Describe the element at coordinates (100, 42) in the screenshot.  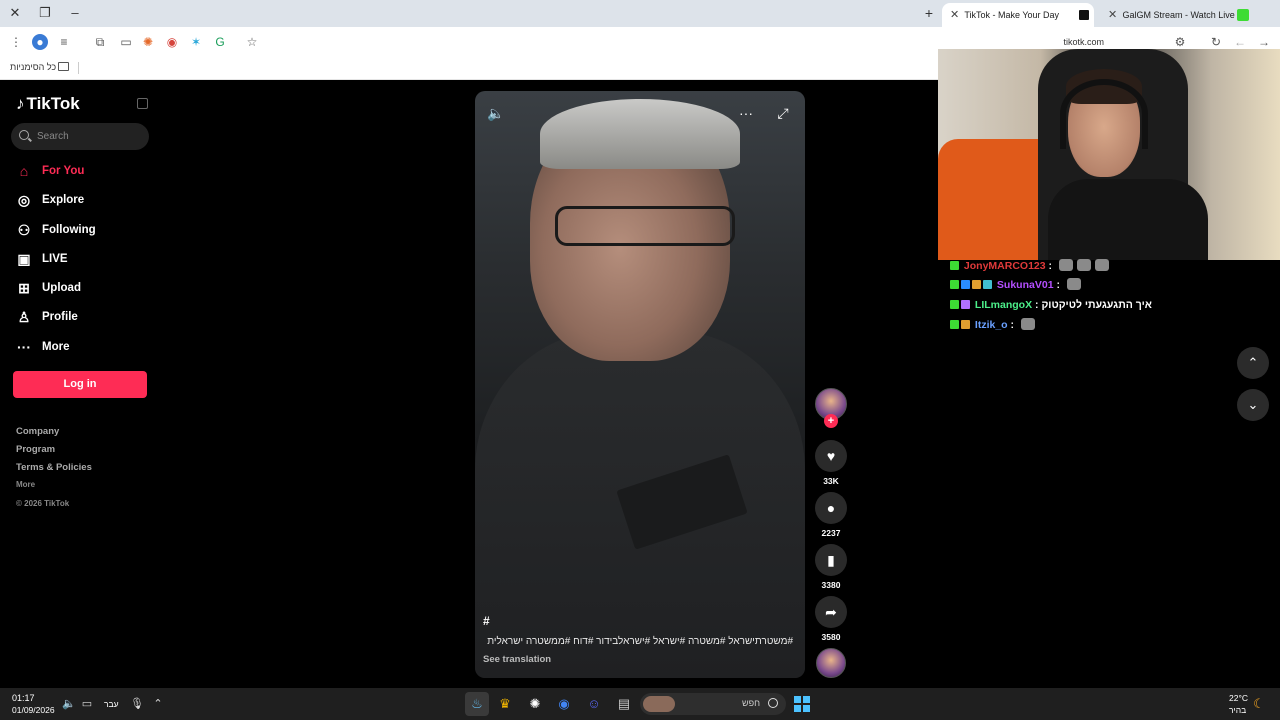
I see `extensions-icon: ⧉` at that location.